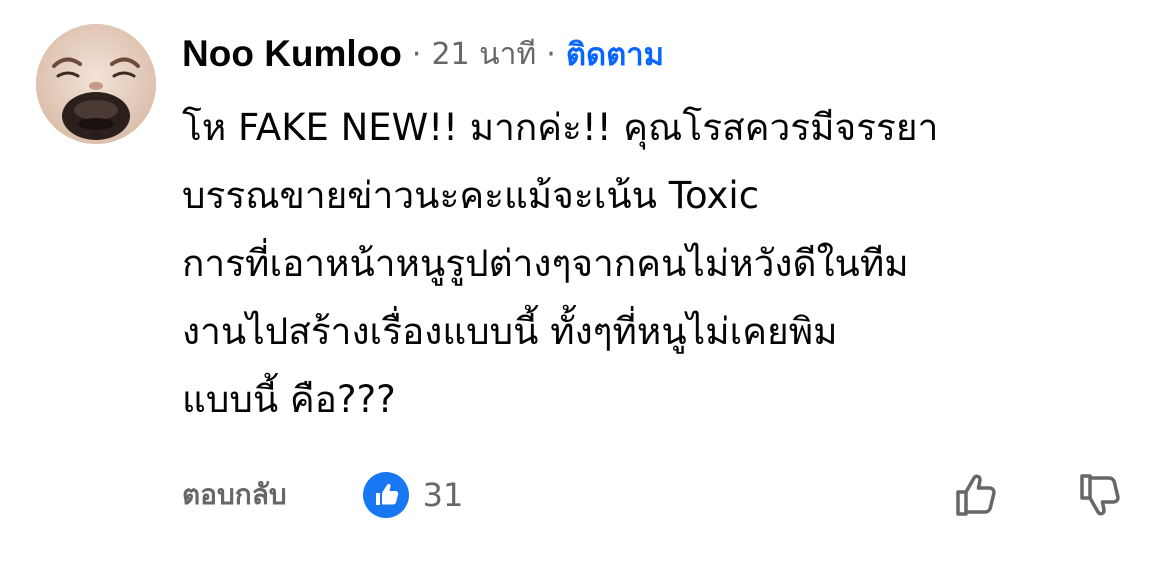  I want to click on reaction-count: 31, so click(443, 495).